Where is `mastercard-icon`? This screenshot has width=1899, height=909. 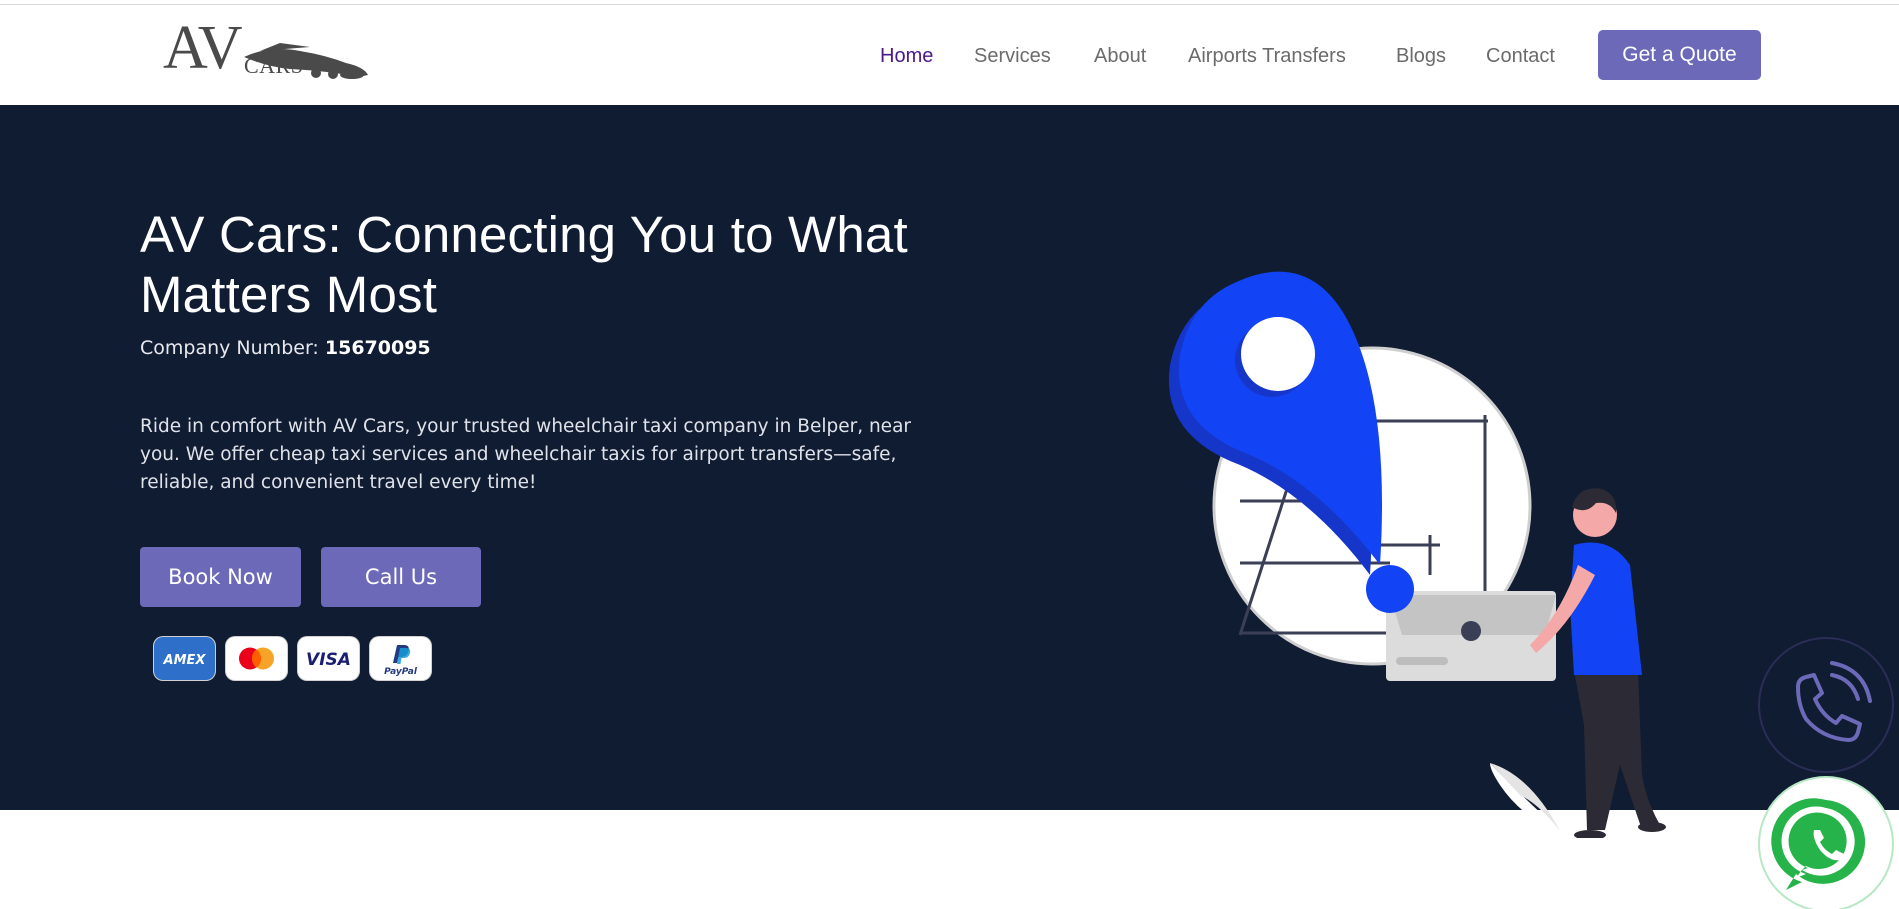
mastercard-icon is located at coordinates (256, 658).